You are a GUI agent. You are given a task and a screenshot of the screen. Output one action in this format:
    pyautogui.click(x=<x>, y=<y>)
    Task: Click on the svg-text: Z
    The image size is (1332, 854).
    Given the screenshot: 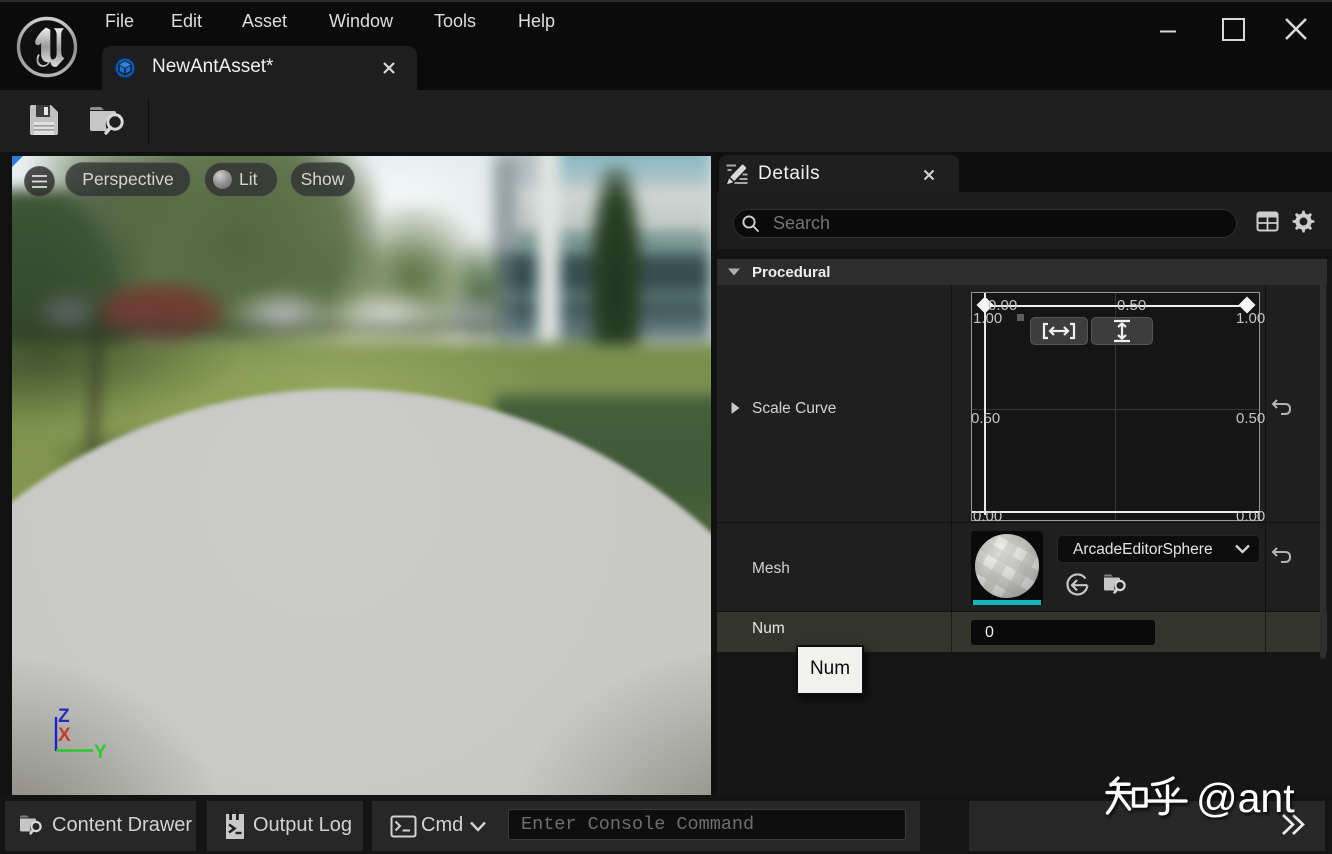 What is the action you would take?
    pyautogui.click(x=64, y=716)
    